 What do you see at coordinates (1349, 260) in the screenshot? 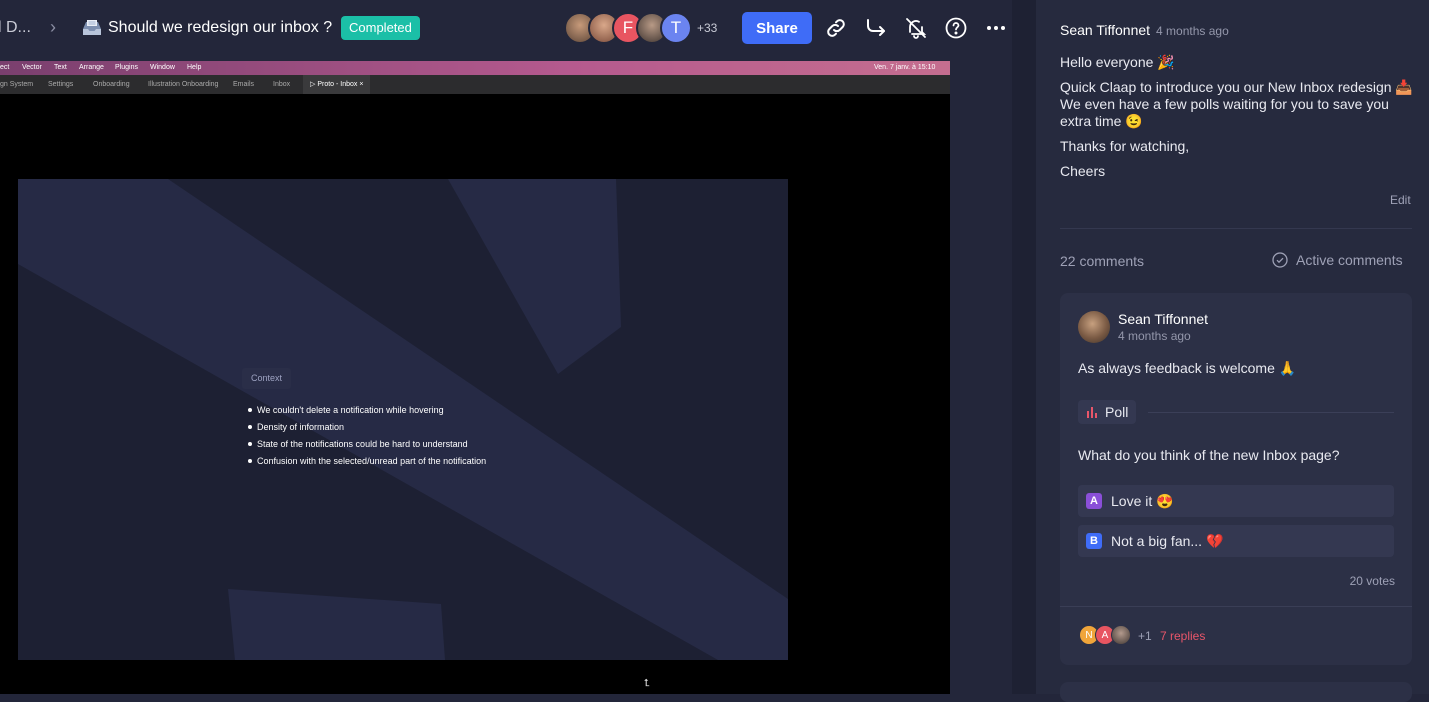
I see `active-comments-label: Active comments` at bounding box center [1349, 260].